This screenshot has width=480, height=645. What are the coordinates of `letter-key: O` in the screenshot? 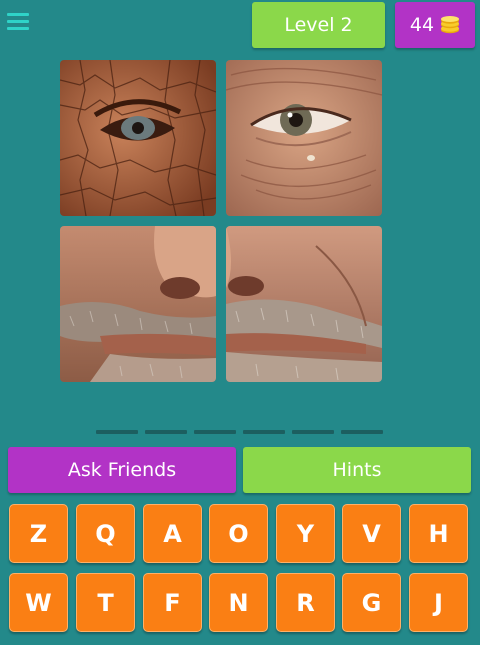 It's located at (238, 533).